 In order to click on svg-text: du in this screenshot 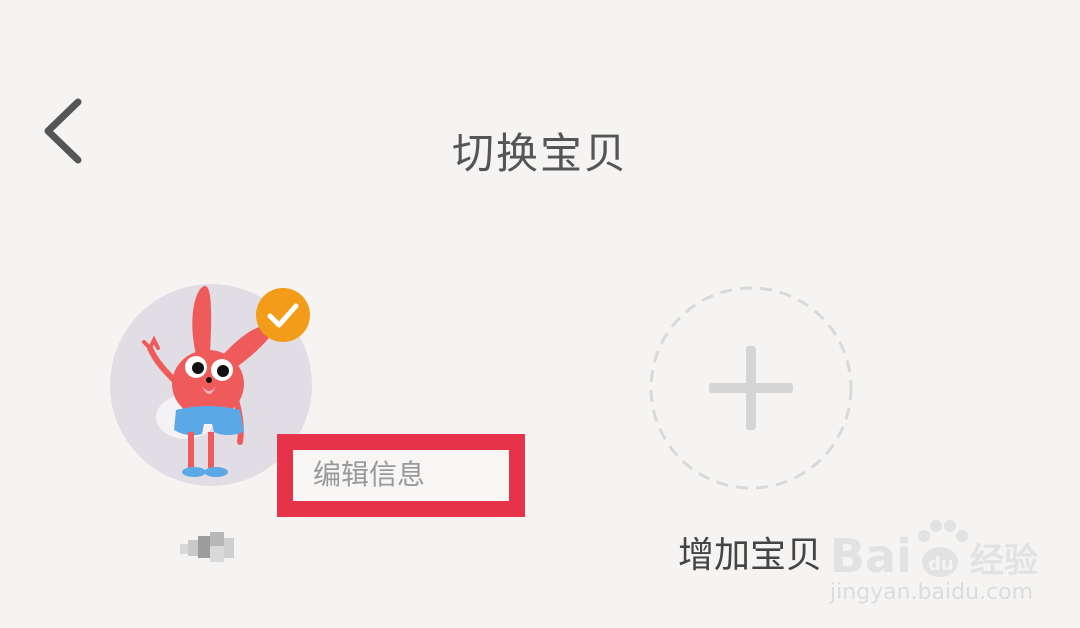, I will do `click(941, 564)`.